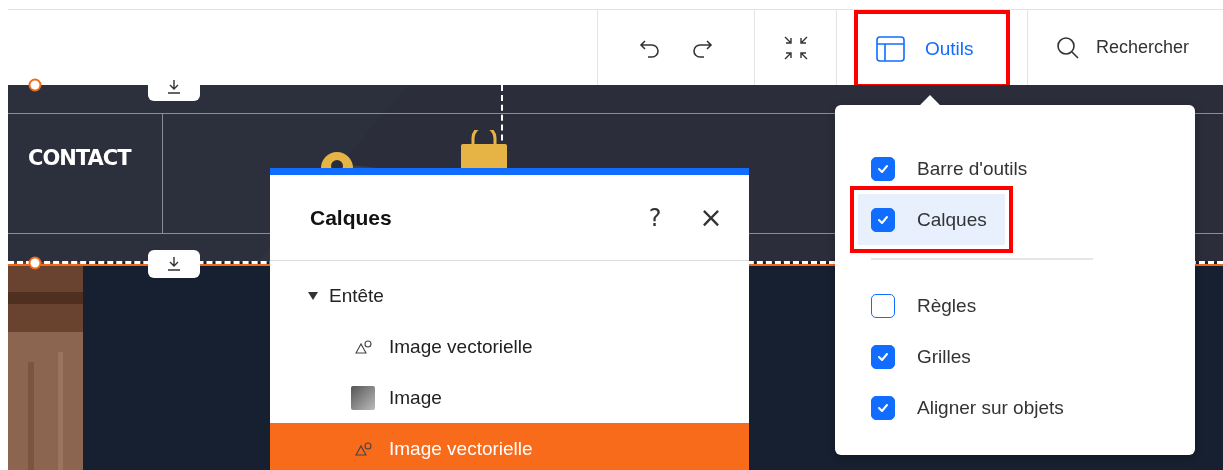 Image resolution: width=1223 pixels, height=470 pixels. What do you see at coordinates (1068, 47) in the screenshot?
I see `search-icon` at bounding box center [1068, 47].